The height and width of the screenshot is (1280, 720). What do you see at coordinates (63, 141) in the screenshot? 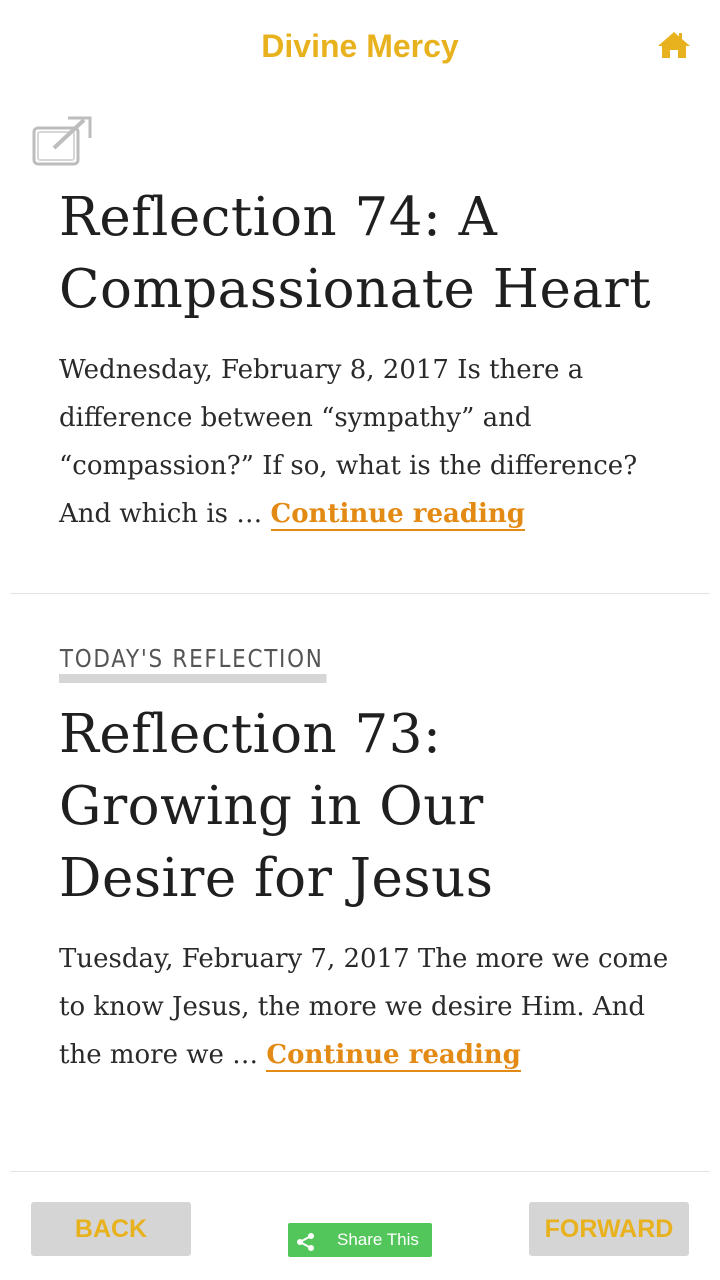
I see `open-external-icon` at bounding box center [63, 141].